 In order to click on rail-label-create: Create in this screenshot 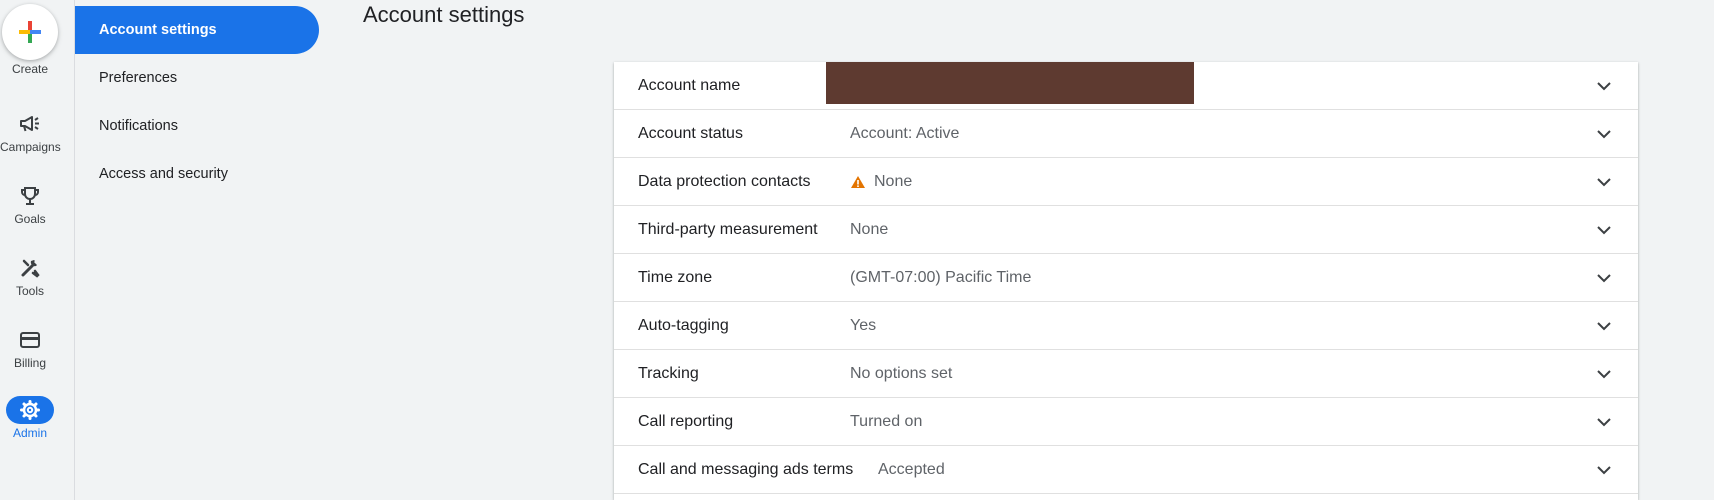, I will do `click(30, 69)`.